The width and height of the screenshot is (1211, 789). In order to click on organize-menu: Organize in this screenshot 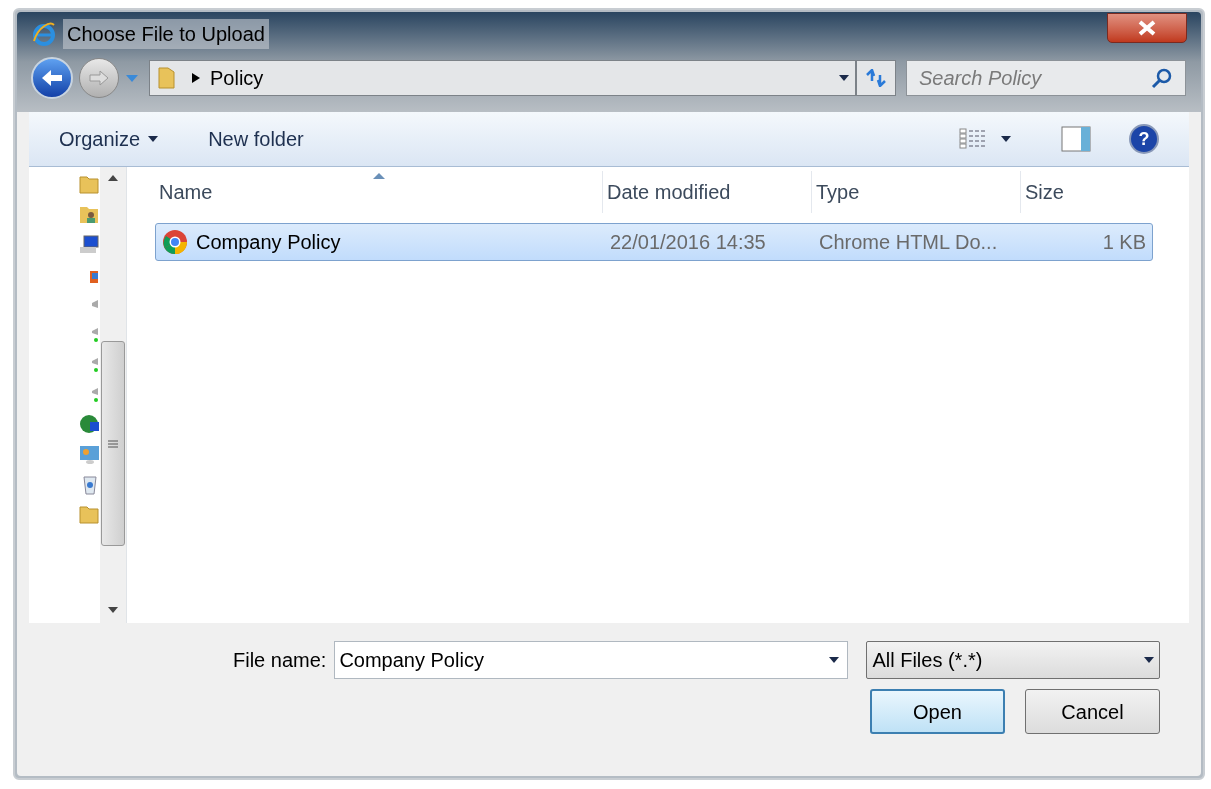, I will do `click(109, 139)`.